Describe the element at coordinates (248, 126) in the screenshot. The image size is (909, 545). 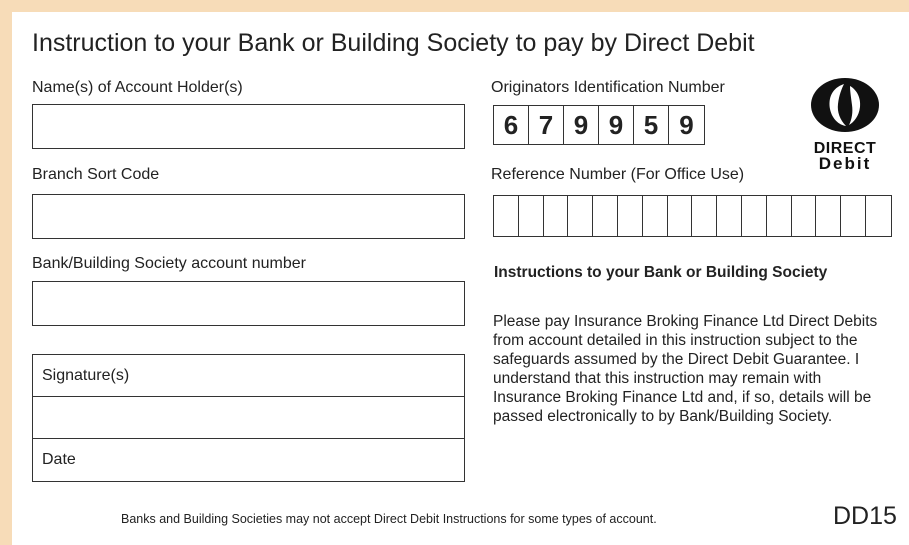
I see `account-holder-field` at that location.